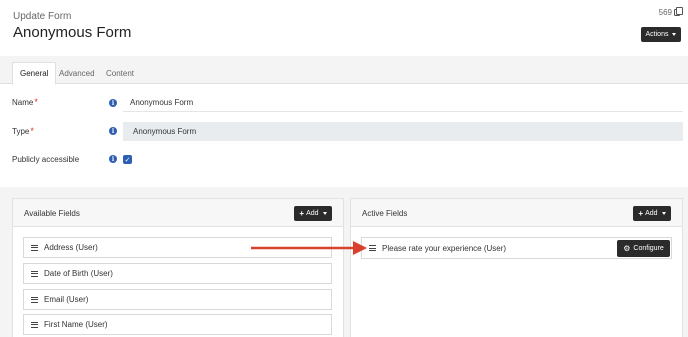 The height and width of the screenshot is (337, 688). I want to click on page-title: Anonymous Form, so click(72, 32).